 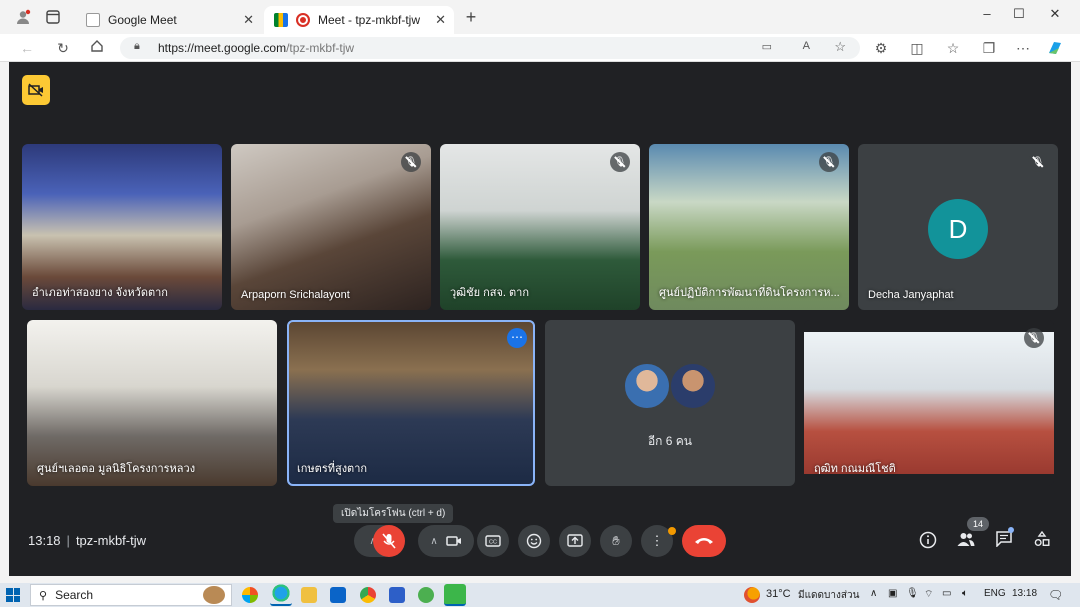 What do you see at coordinates (1023, 48) in the screenshot?
I see `more-menu-icon: ⋯` at bounding box center [1023, 48].